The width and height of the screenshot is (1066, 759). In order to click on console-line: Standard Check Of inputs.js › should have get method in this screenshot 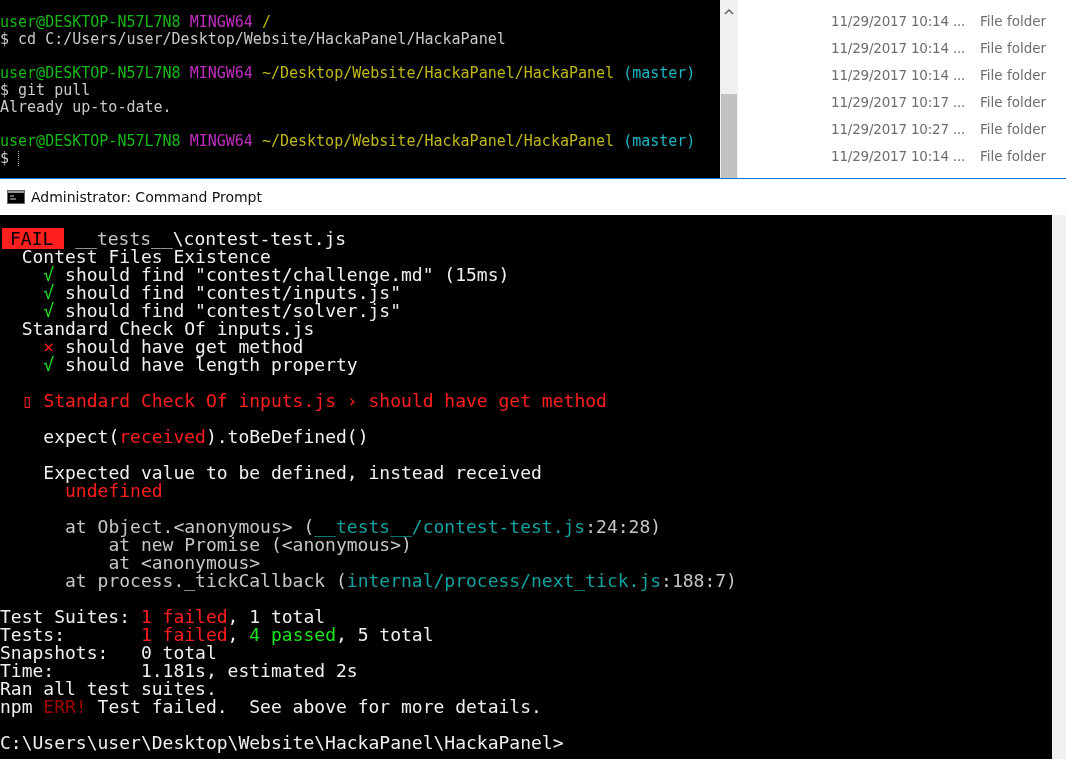, I will do `click(325, 400)`.